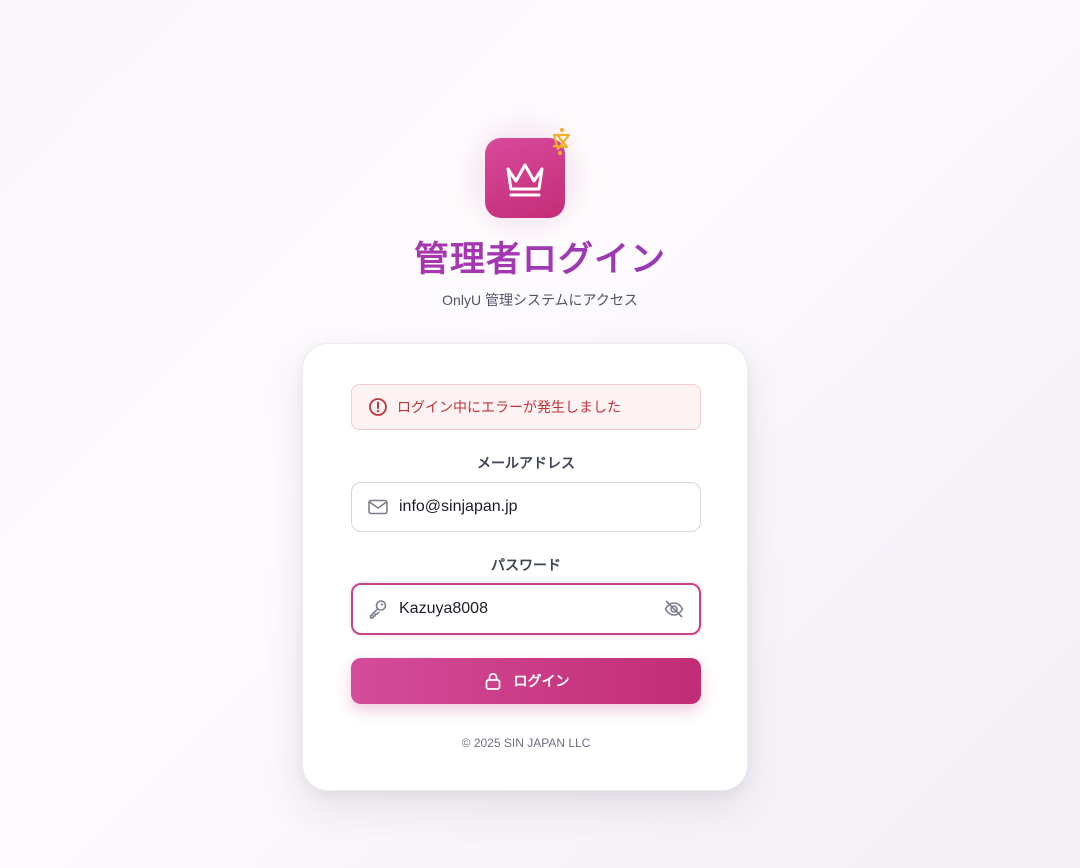 The image size is (1080, 868). I want to click on error-alert: ログイン中にエラーが発生しました, so click(526, 407).